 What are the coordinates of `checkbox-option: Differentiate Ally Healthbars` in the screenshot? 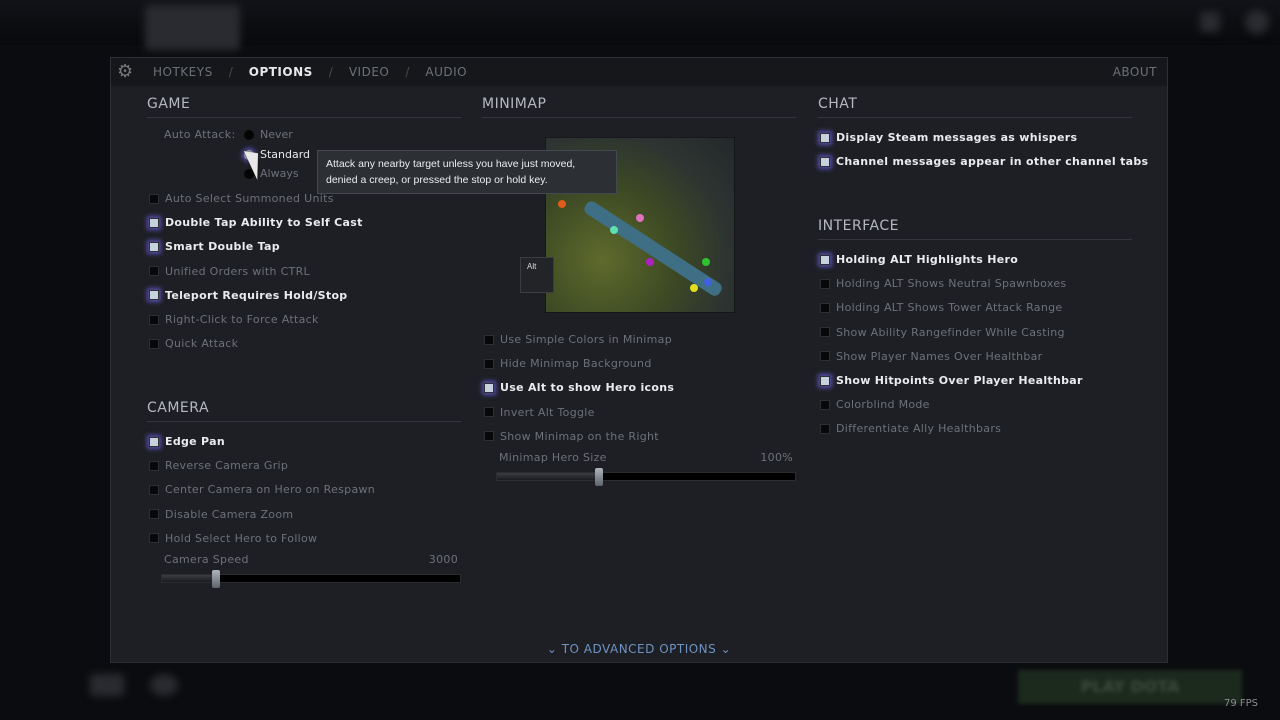 It's located at (910, 428).